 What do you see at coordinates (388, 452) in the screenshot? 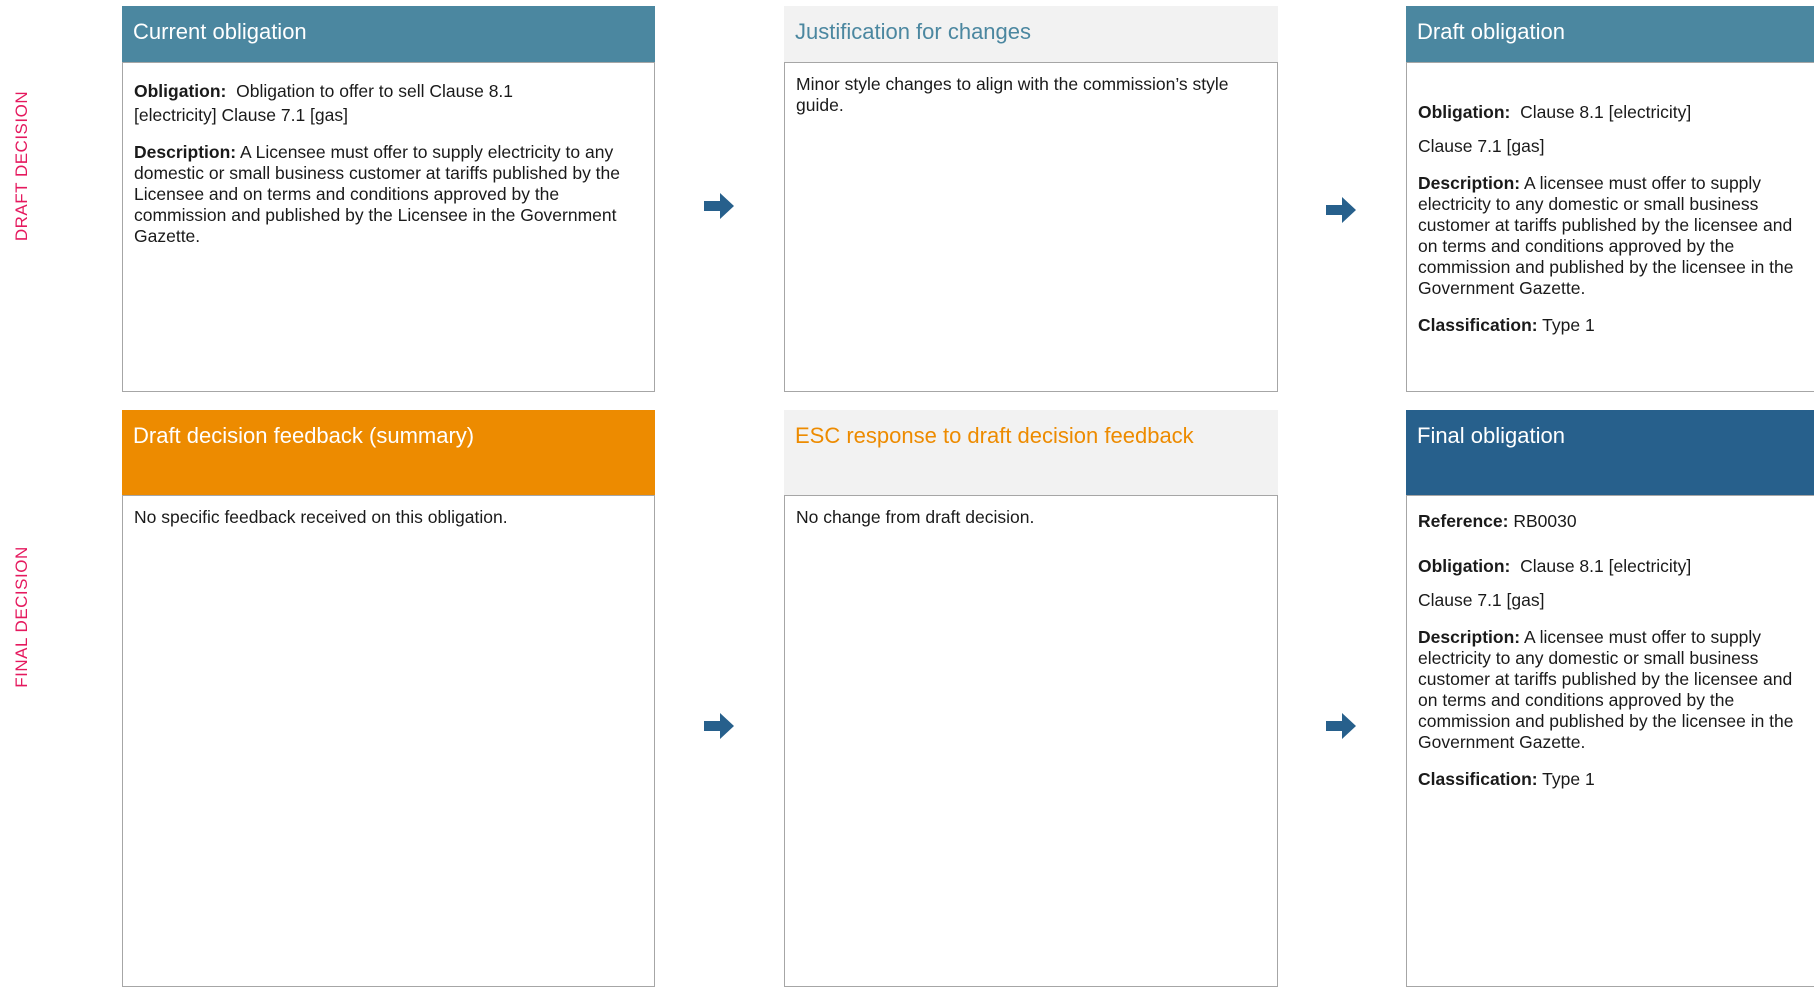
I see `feedback-title: Draft decision feedback (summary)` at bounding box center [388, 452].